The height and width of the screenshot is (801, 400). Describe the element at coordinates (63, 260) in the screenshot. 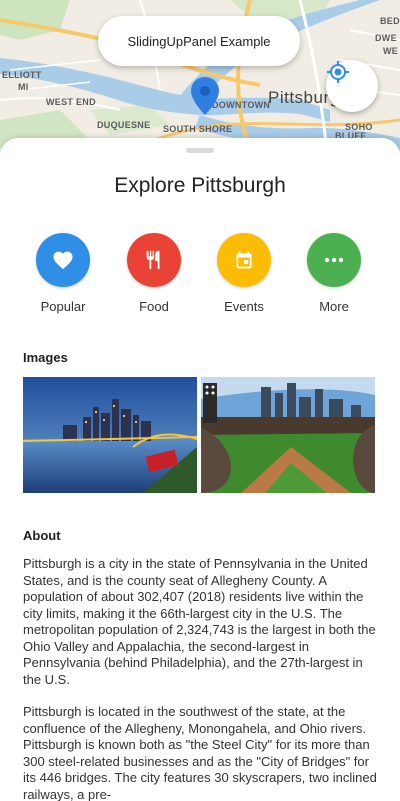

I see `heart-icon` at that location.